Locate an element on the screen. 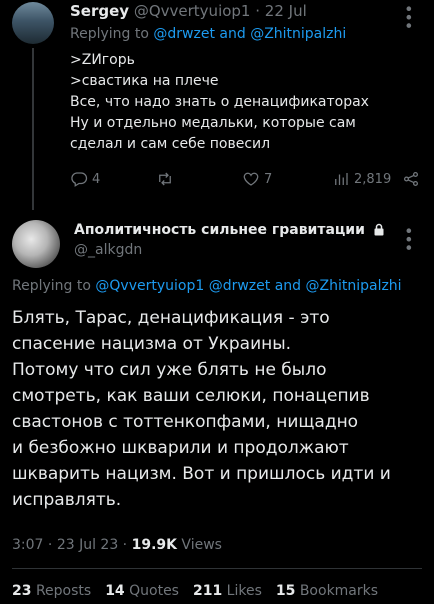 The image size is (434, 604). likes-stat: 211 Likes is located at coordinates (227, 591).